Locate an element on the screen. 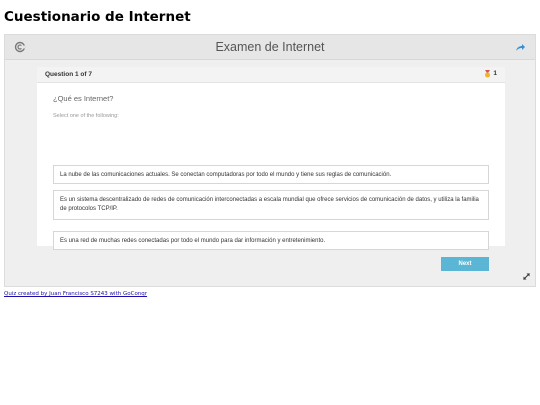  next-button: Next is located at coordinates (465, 264).